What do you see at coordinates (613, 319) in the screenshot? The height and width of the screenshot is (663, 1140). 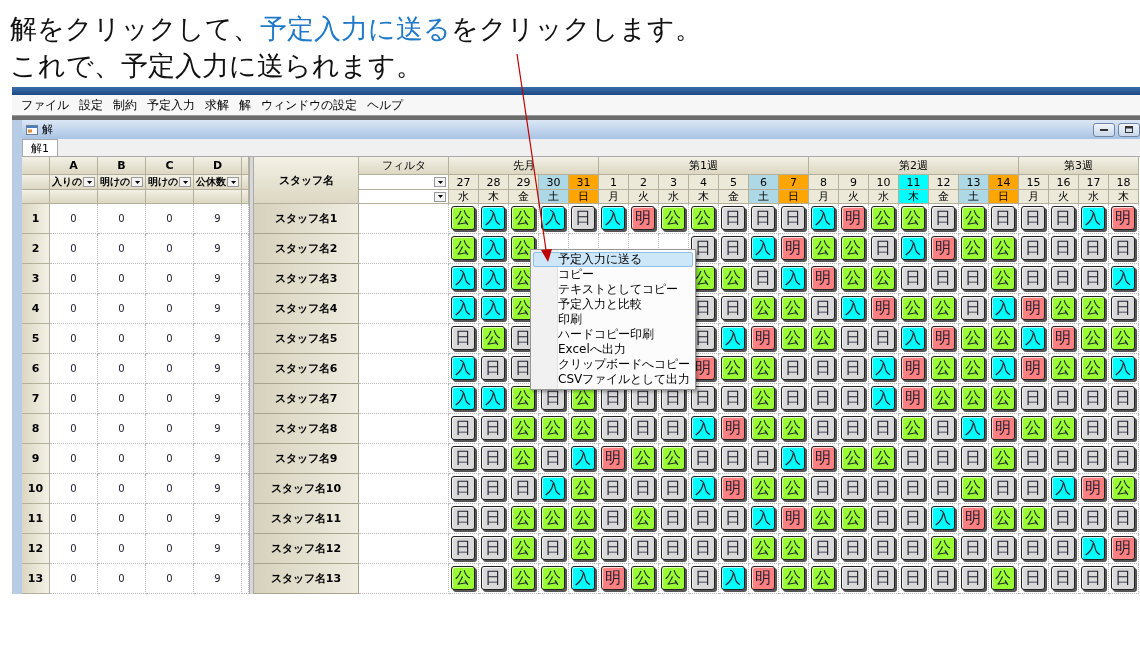 I see `menu-item: 印刷` at bounding box center [613, 319].